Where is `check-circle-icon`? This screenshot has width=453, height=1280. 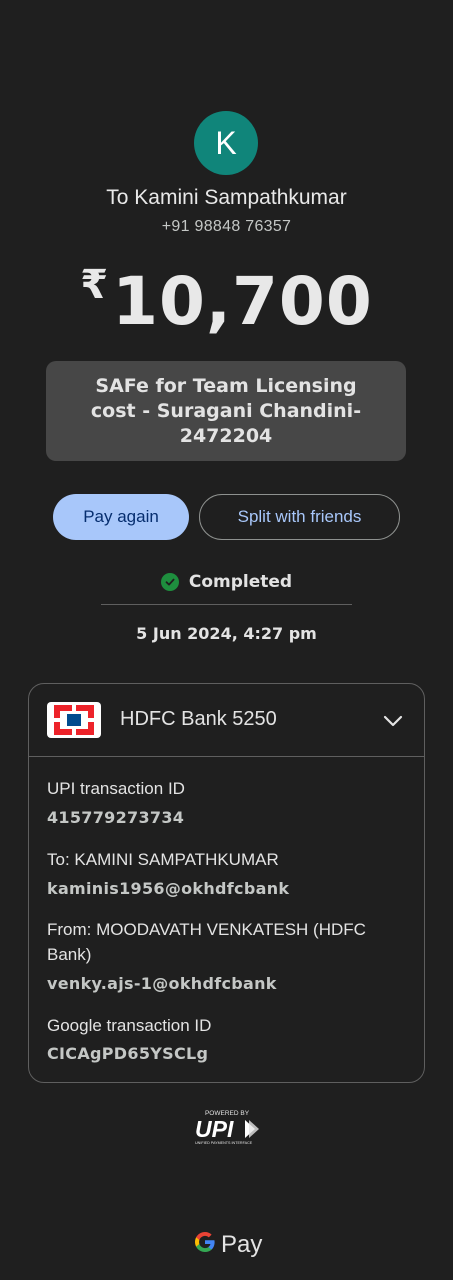
check-circle-icon is located at coordinates (169, 582).